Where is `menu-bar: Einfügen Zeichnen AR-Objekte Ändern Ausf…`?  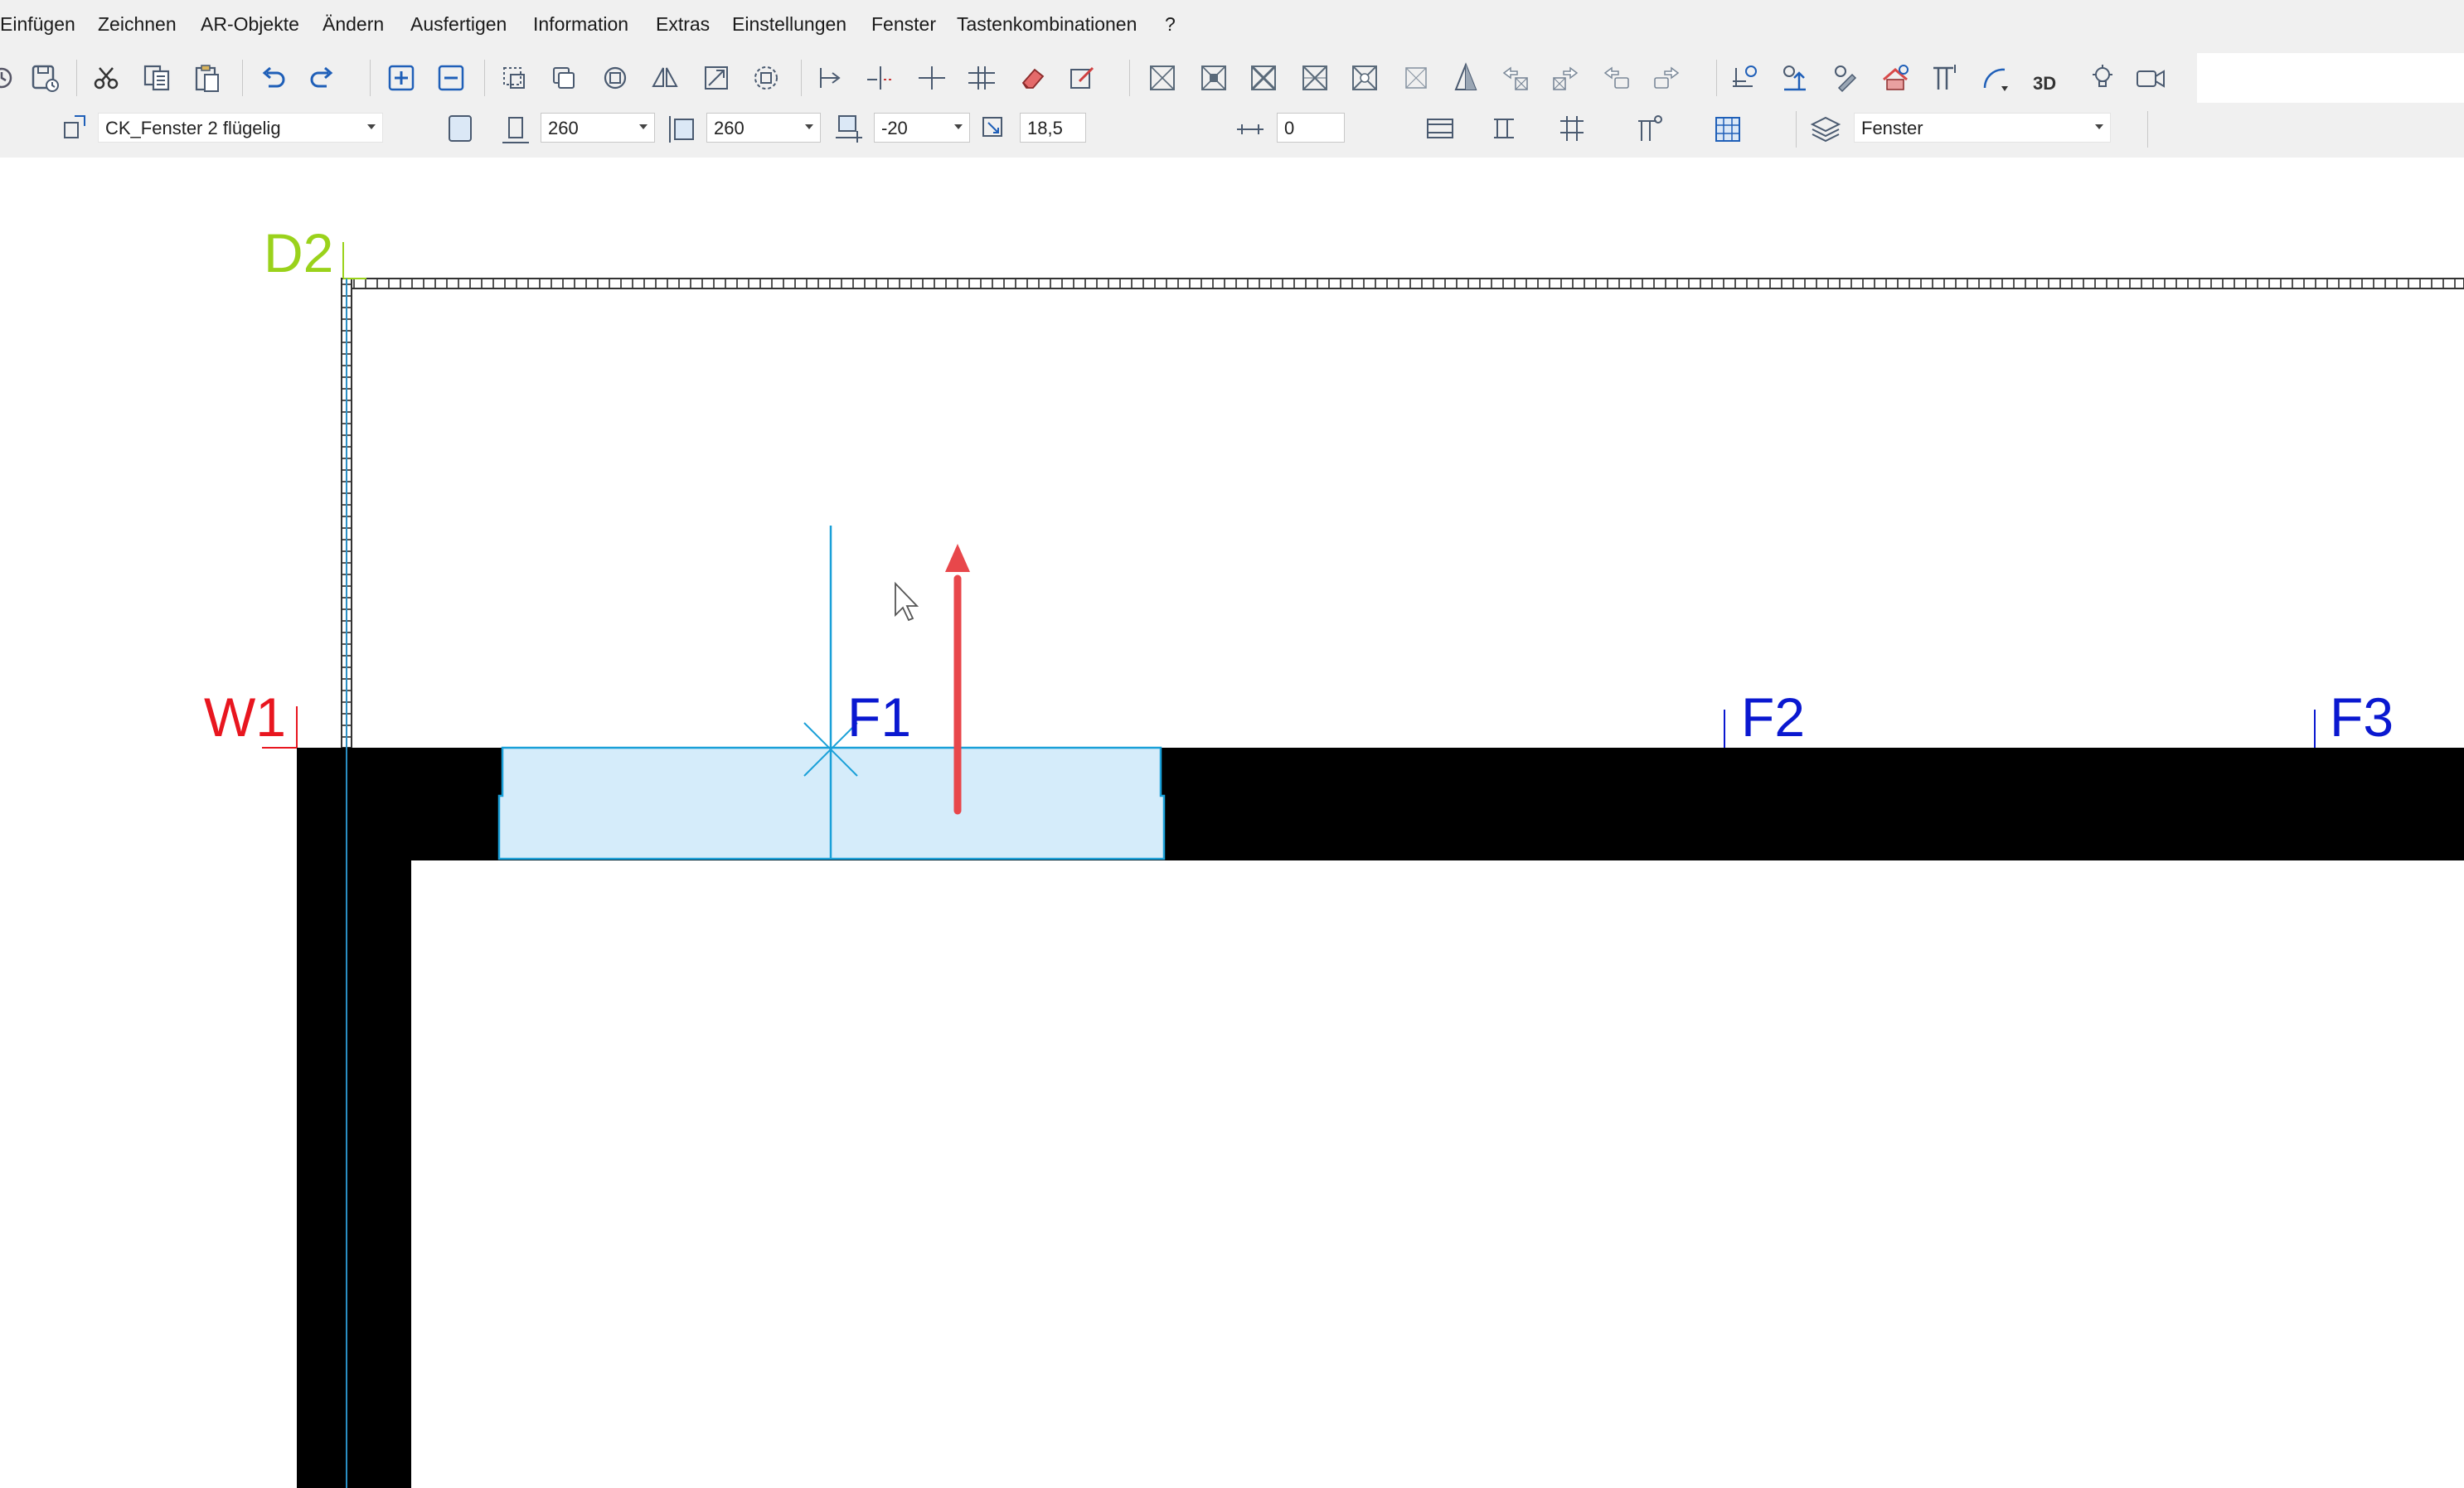
menu-bar: Einfügen Zeichnen AR-Objekte Ändern Ausf… is located at coordinates (1232, 26).